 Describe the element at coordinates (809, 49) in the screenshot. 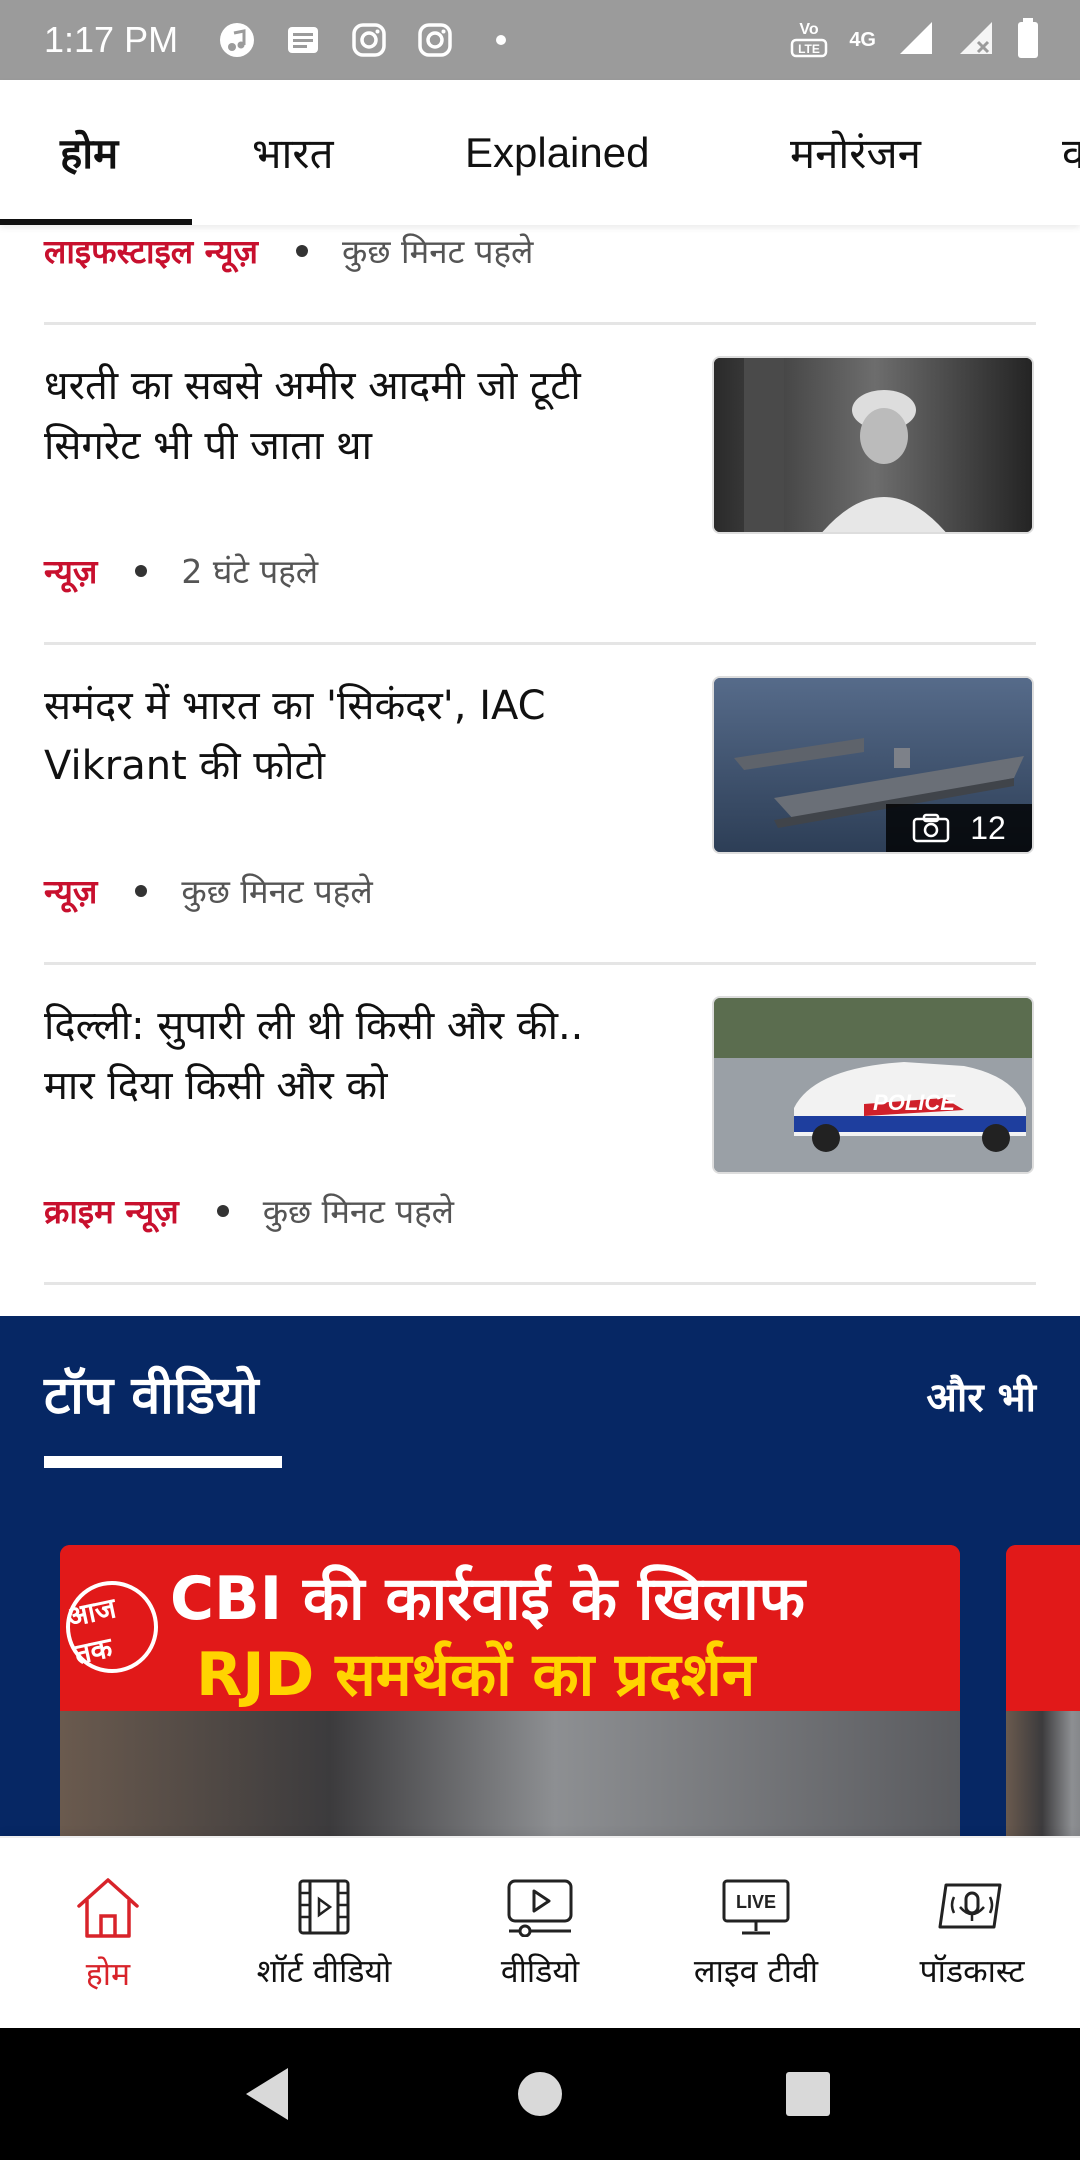

I see `svg-text: LTE` at that location.